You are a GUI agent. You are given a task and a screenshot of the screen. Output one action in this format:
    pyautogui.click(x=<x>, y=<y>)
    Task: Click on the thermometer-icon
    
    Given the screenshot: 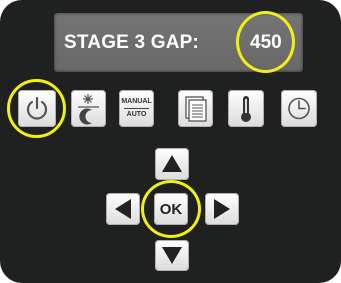 What is the action you would take?
    pyautogui.click(x=246, y=109)
    